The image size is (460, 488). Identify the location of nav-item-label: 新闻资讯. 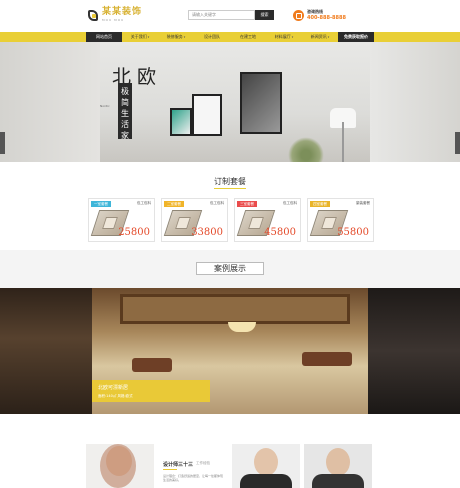
(318, 36).